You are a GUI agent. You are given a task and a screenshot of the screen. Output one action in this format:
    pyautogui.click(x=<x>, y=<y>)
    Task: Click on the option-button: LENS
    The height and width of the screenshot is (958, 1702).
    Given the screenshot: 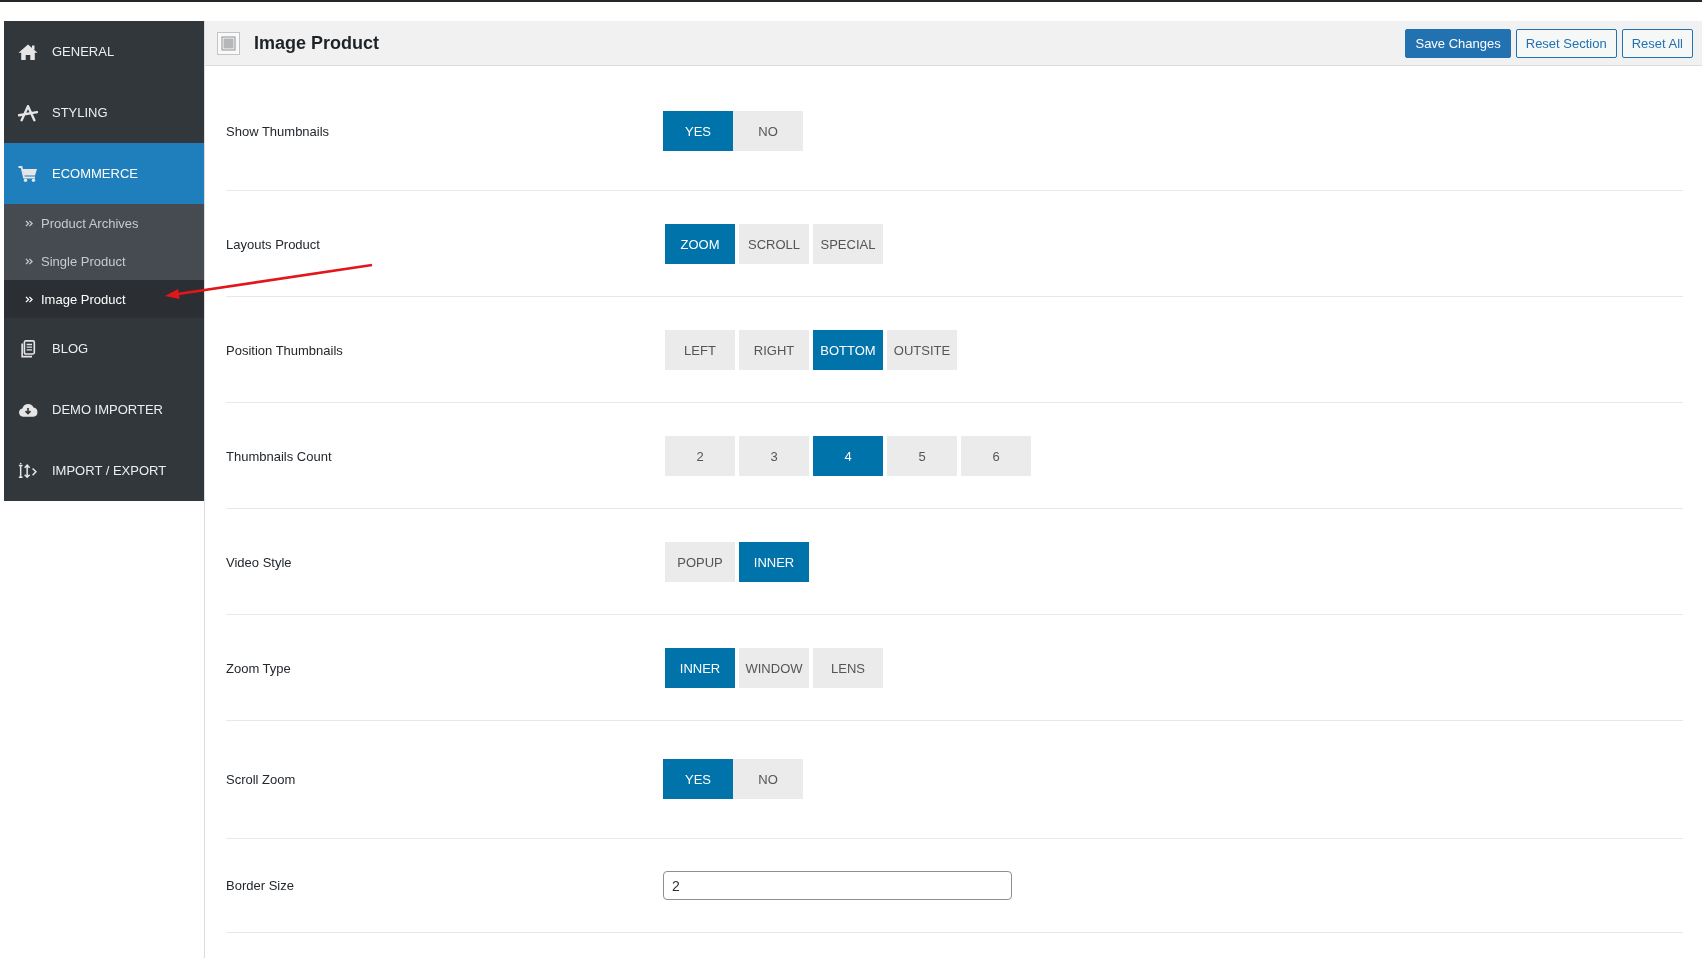 What is the action you would take?
    pyautogui.click(x=848, y=668)
    